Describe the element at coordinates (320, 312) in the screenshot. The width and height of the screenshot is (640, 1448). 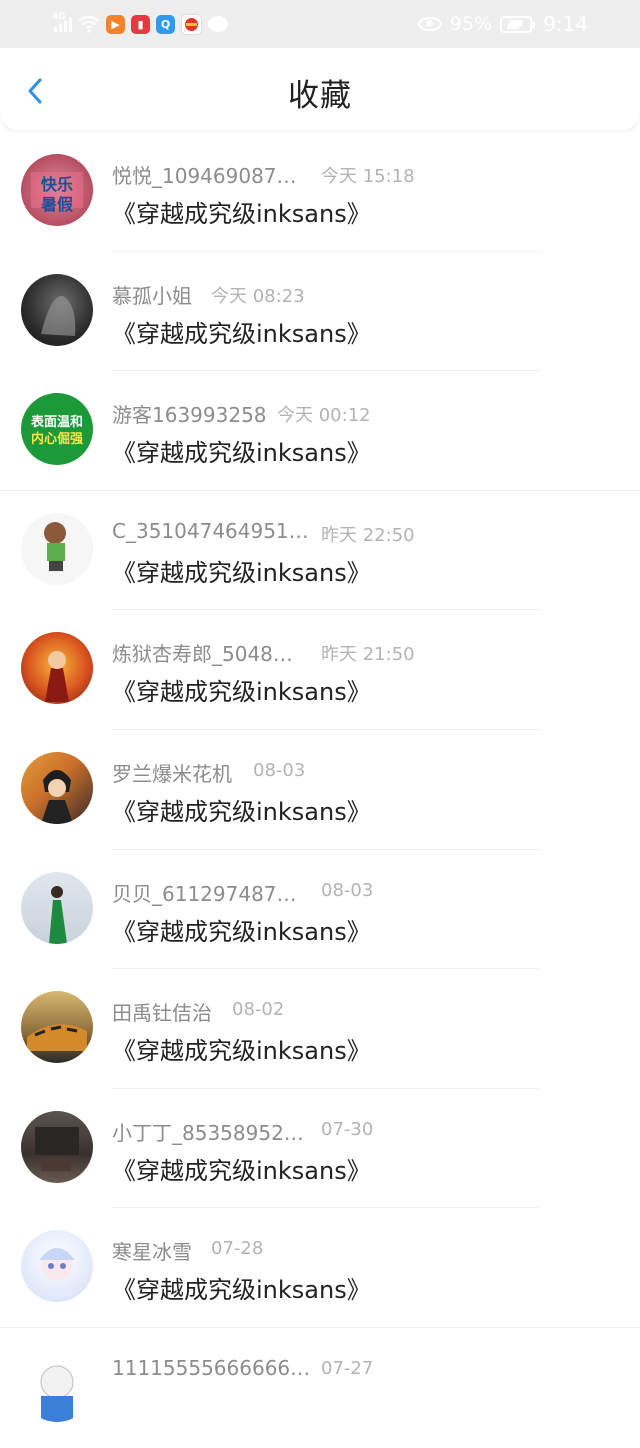
I see `list-item: 慕孤小姐 今天 08:23 《穿越成究级inksans》` at that location.